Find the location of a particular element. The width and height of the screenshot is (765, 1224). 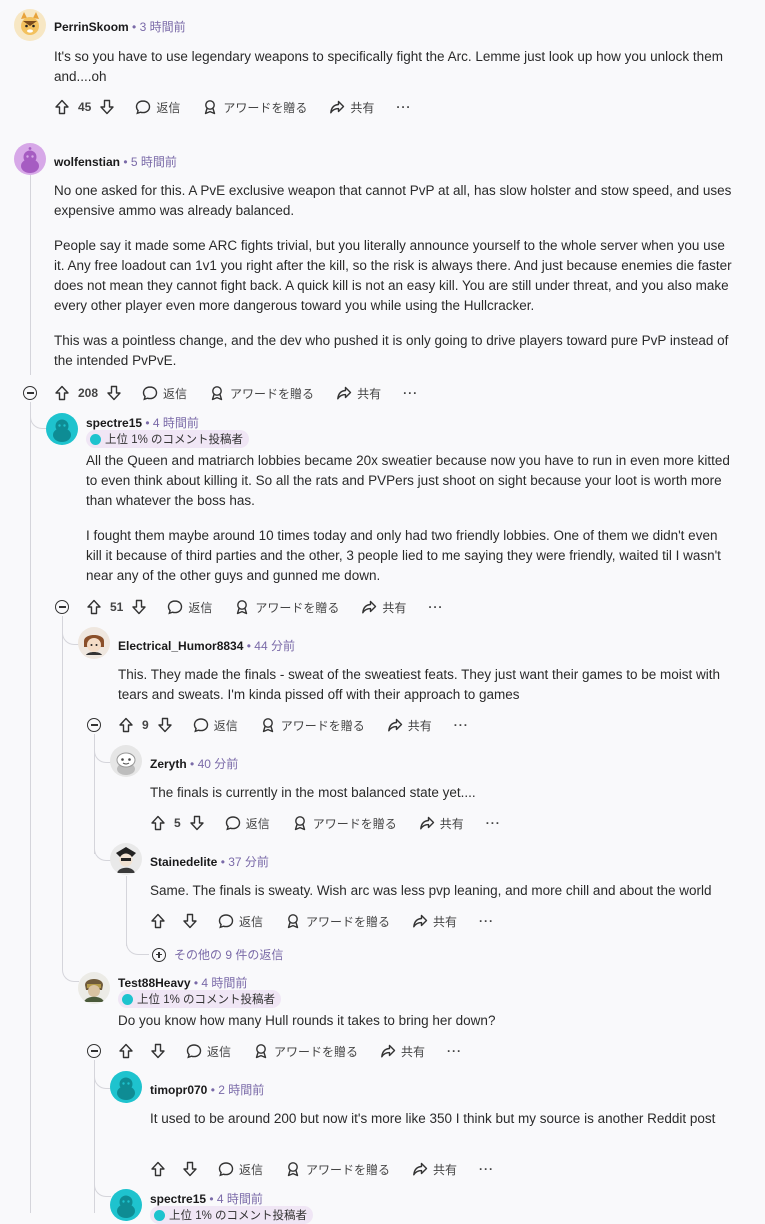

vote-group: 5 is located at coordinates (177, 823).